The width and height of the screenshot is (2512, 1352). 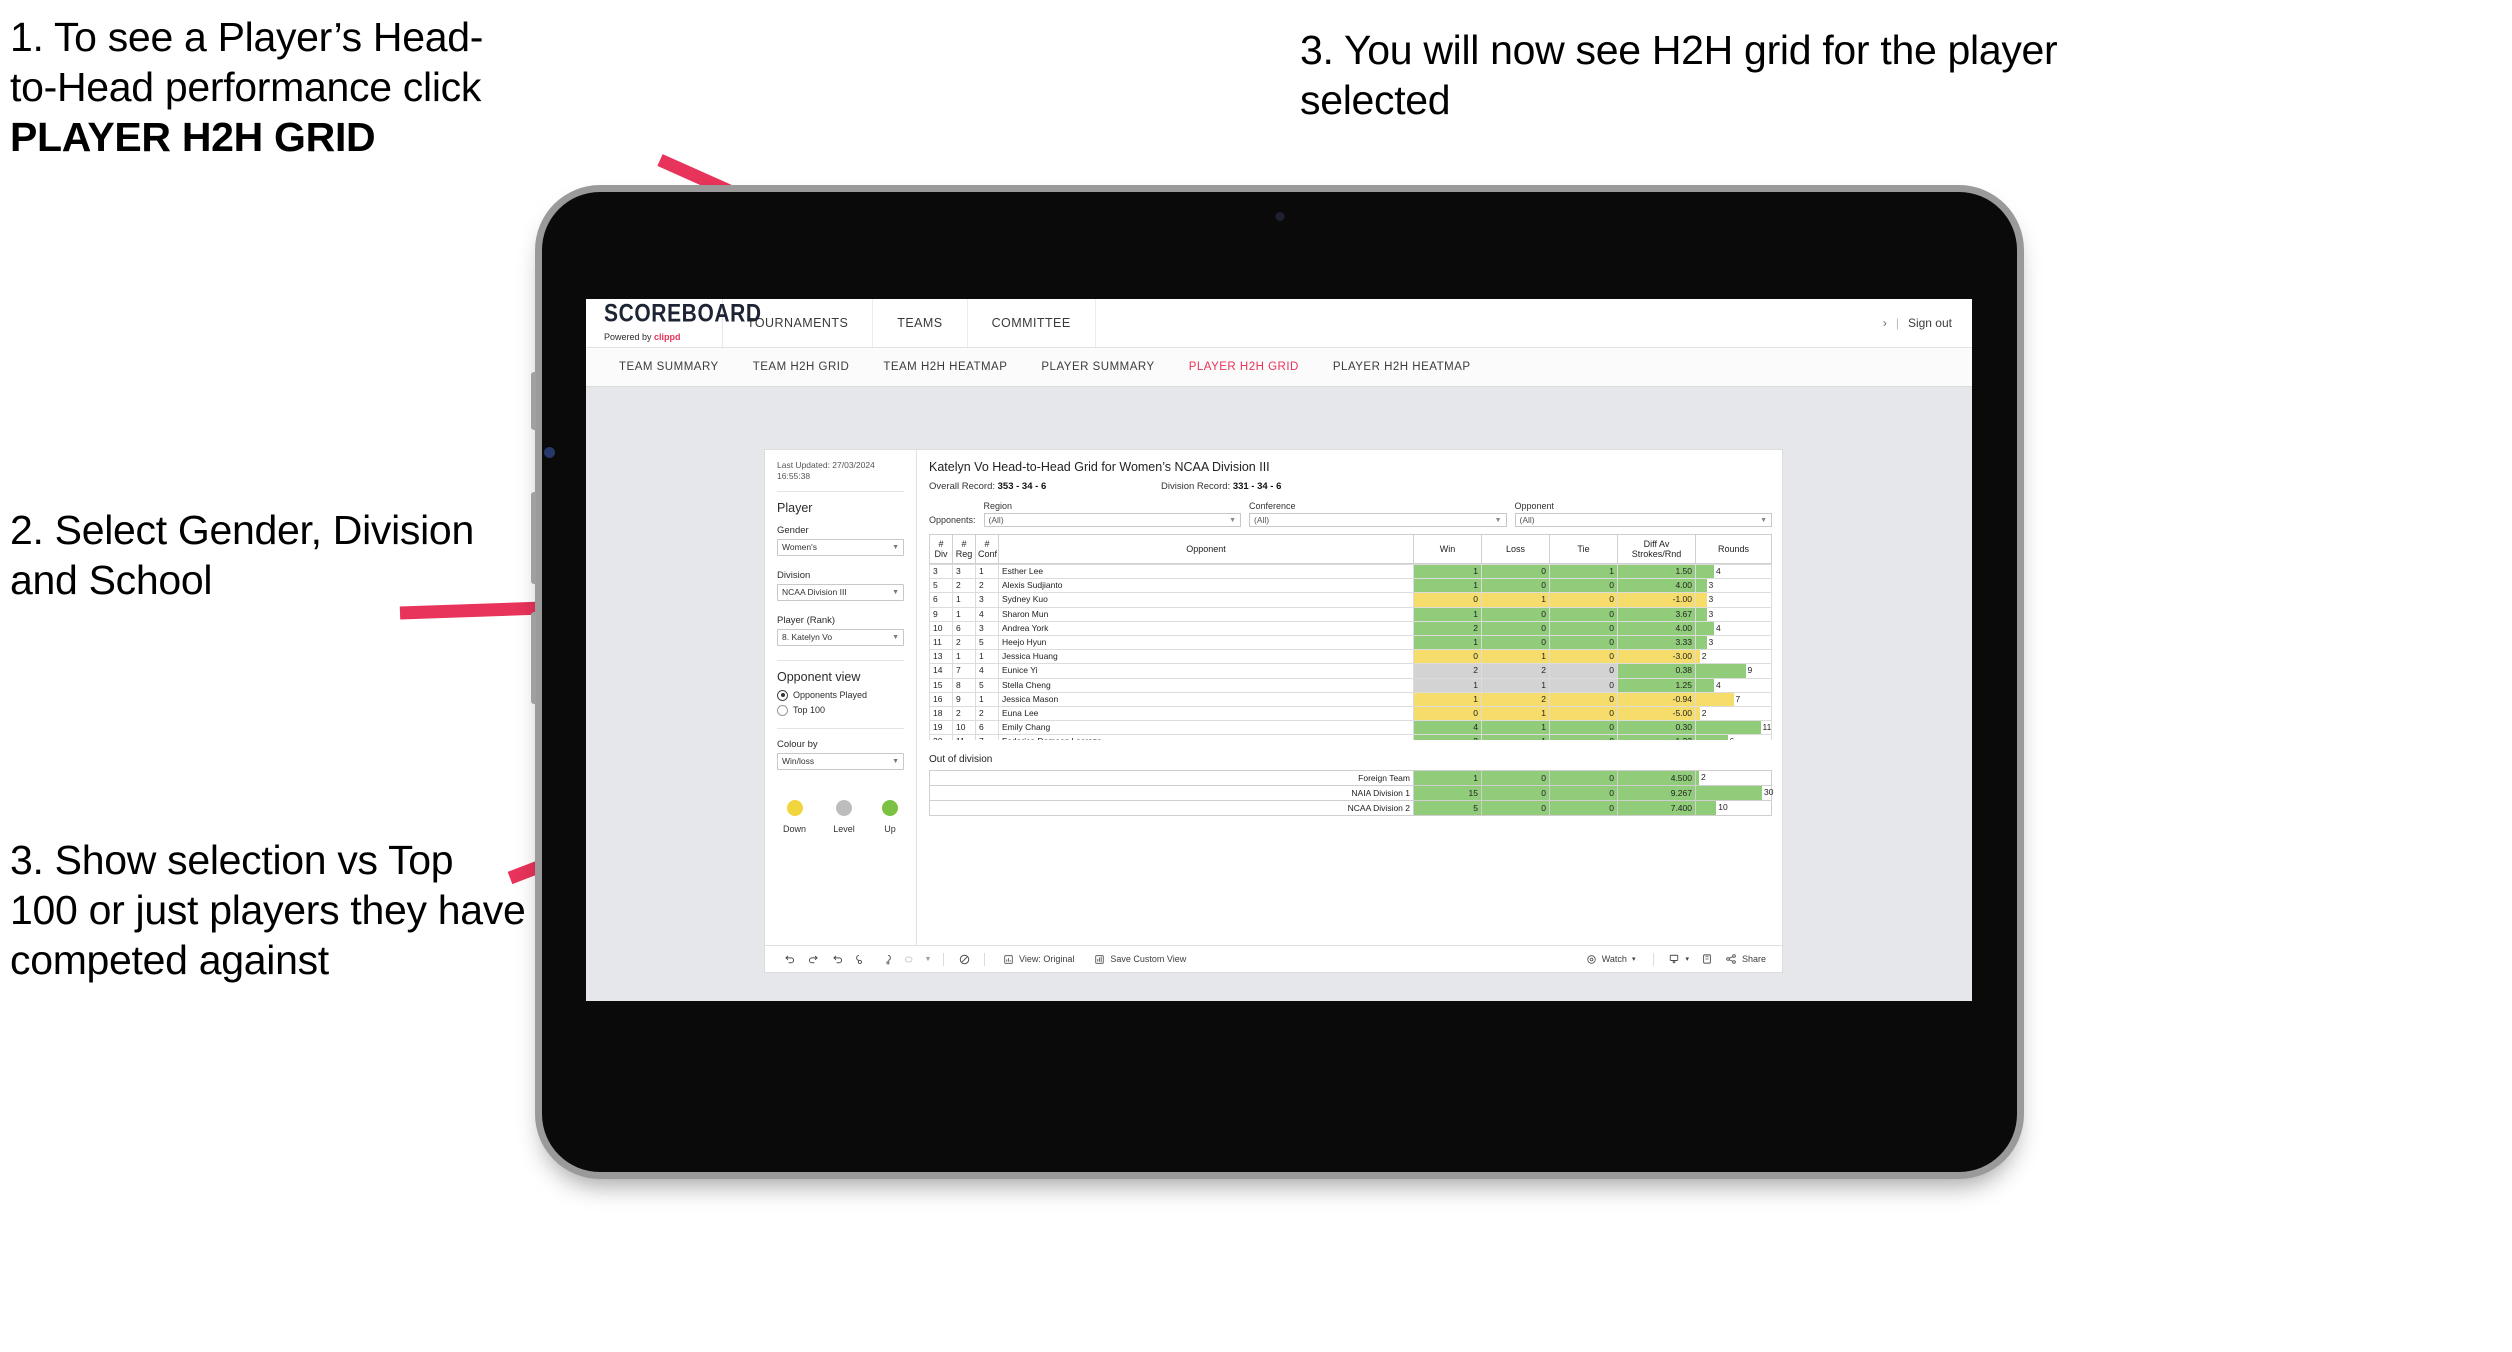 I want to click on view-original-button: View: Original, so click(x=1038, y=959).